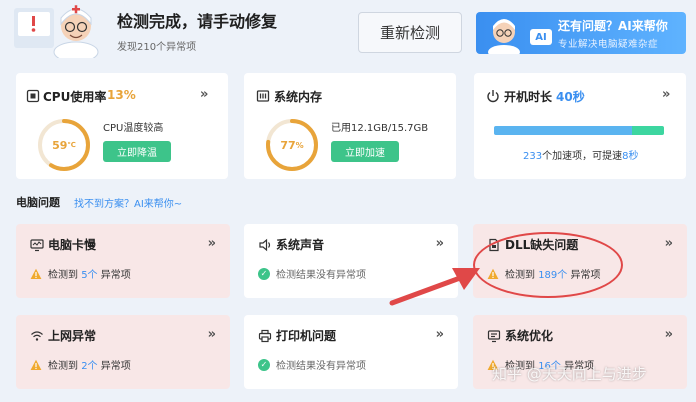  I want to click on issue-name: 打印机问题, so click(306, 336).